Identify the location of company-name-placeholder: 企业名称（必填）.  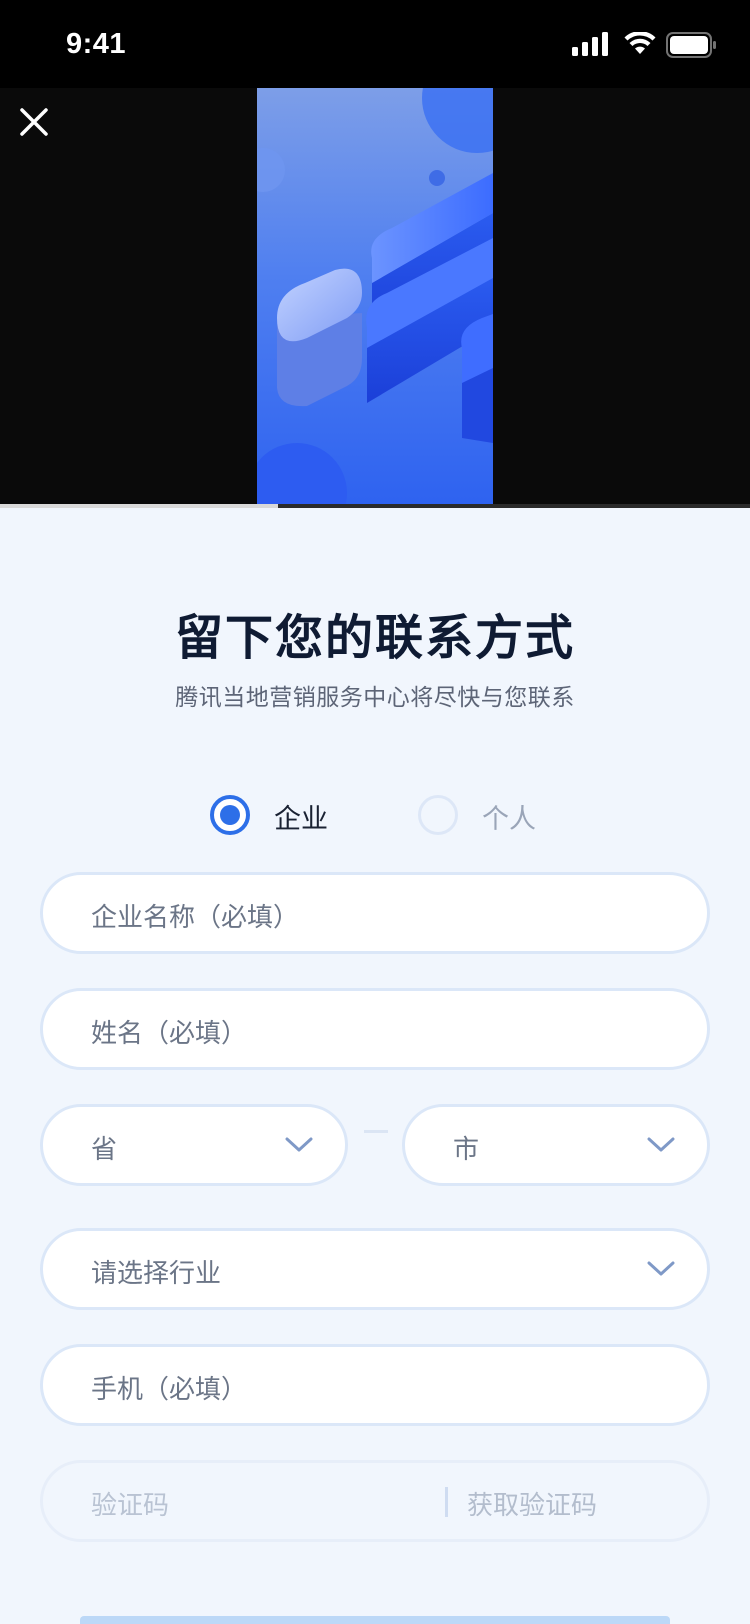
(195, 918).